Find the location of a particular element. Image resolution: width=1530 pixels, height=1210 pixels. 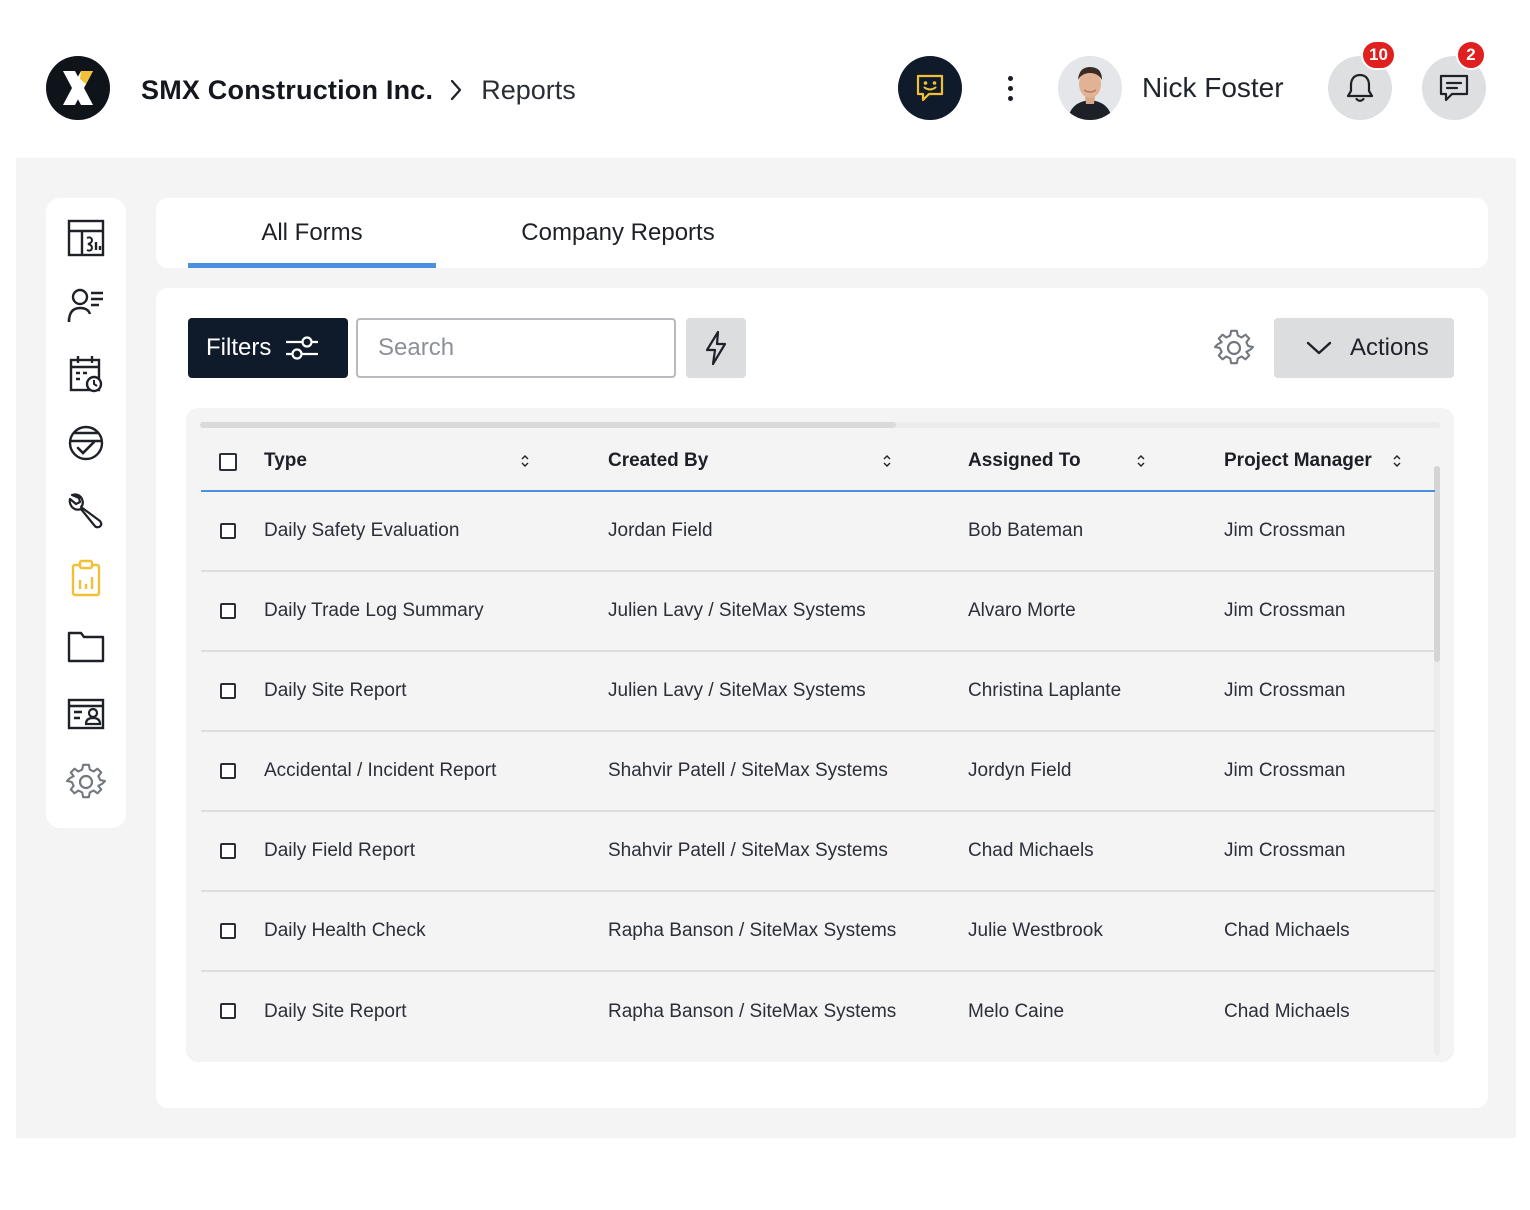

gear-icon is located at coordinates (1234, 347).